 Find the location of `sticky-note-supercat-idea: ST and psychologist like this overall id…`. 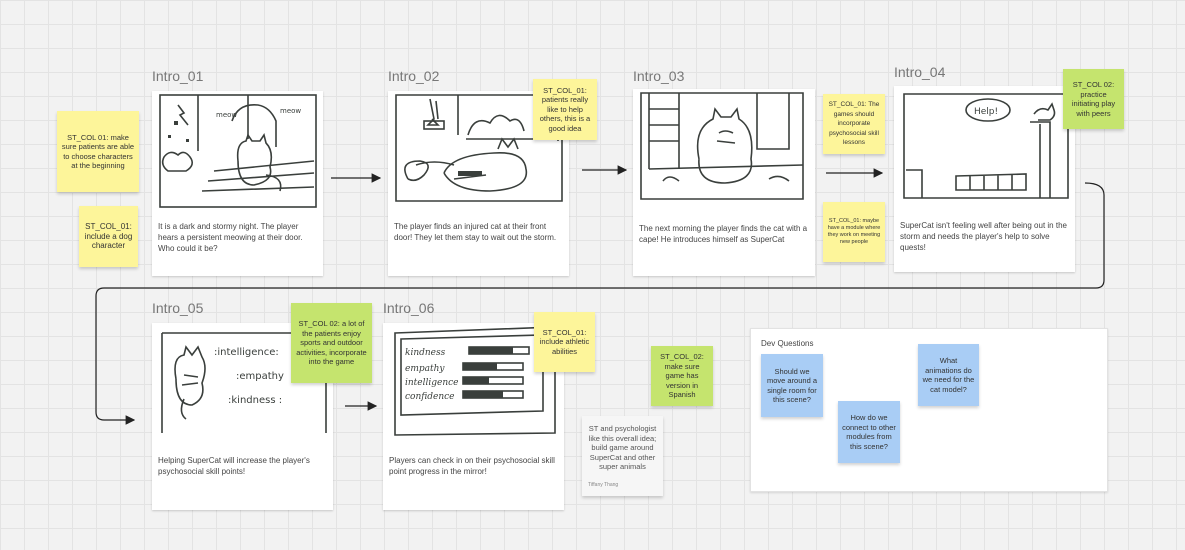

sticky-note-supercat-idea: ST and psychologist like this overall id… is located at coordinates (622, 456).